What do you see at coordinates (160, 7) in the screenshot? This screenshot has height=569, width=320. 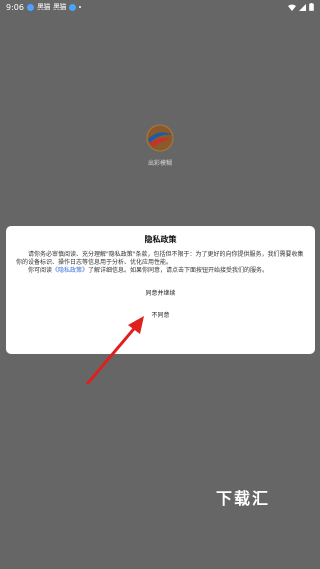 I see `status-bar: 9:06 黑猫 黑猫` at bounding box center [160, 7].